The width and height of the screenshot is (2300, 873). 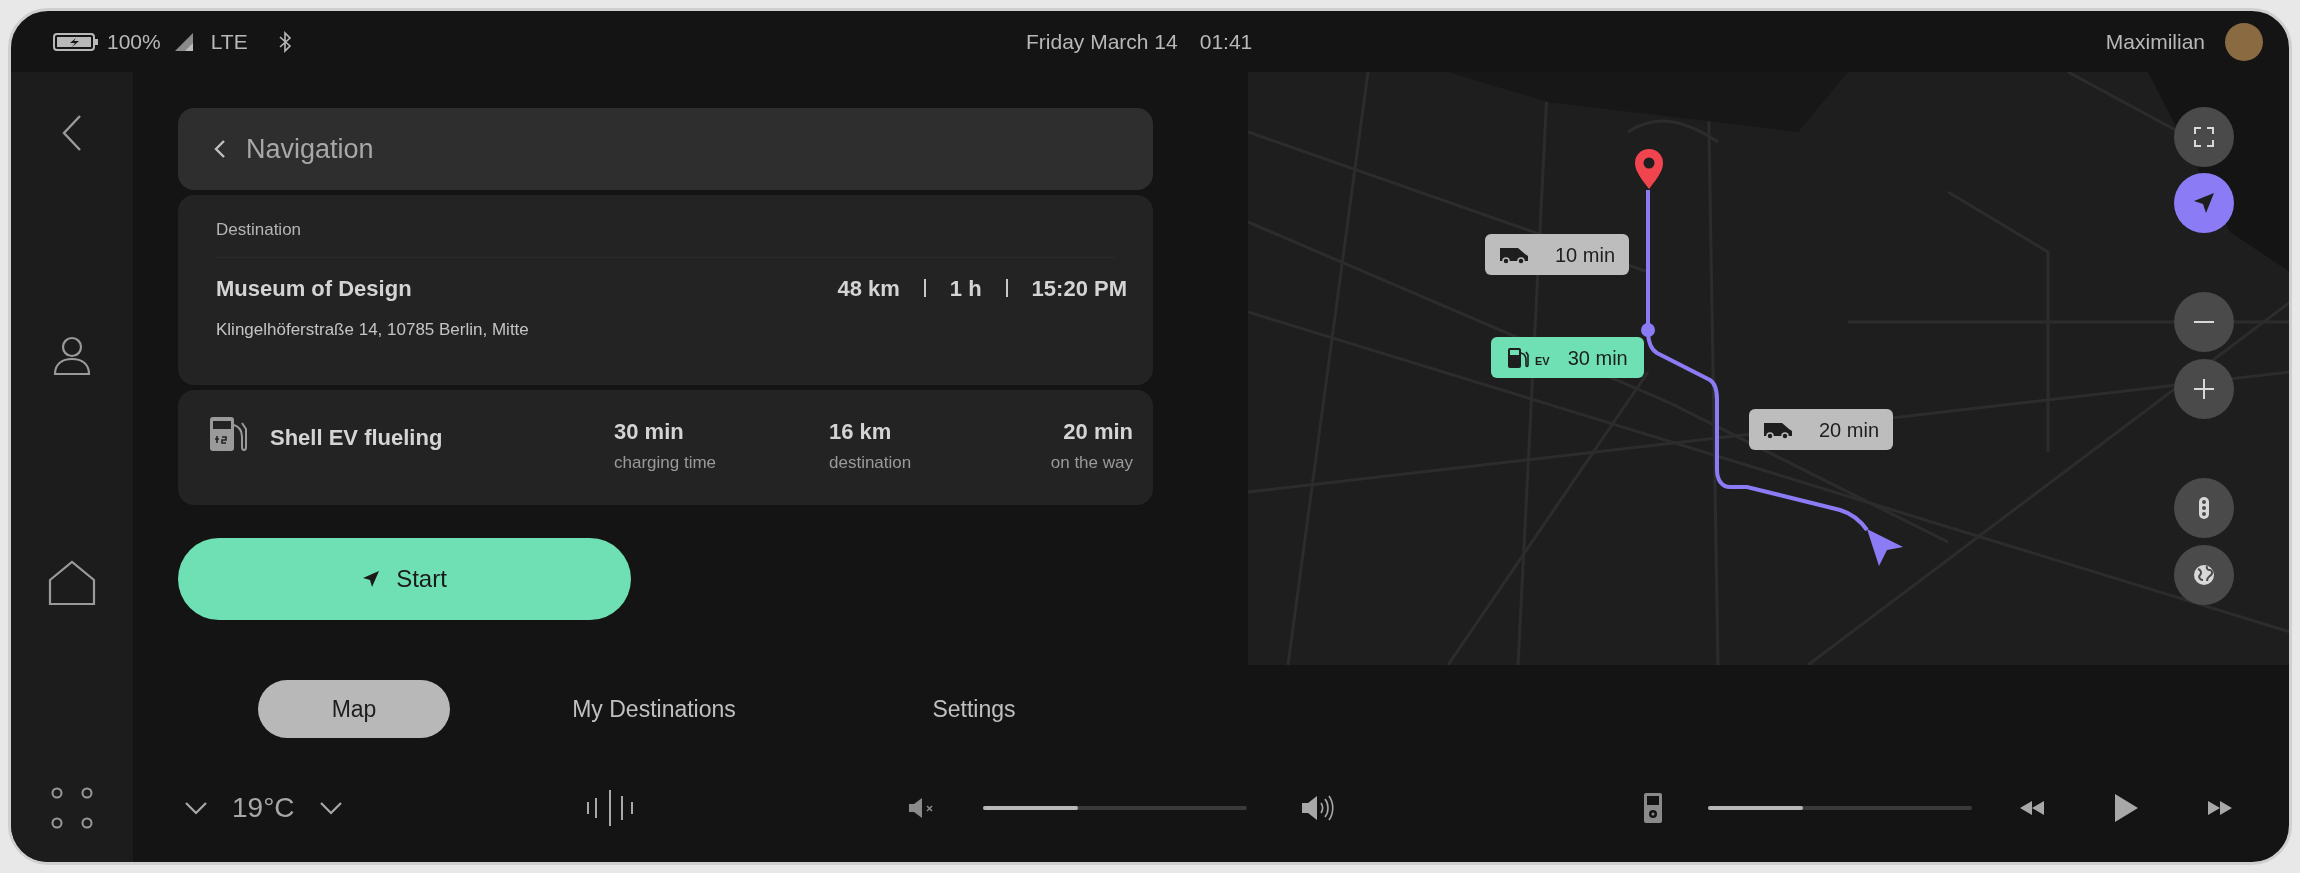 What do you see at coordinates (861, 432) in the screenshot?
I see `stat-value: 16 km` at bounding box center [861, 432].